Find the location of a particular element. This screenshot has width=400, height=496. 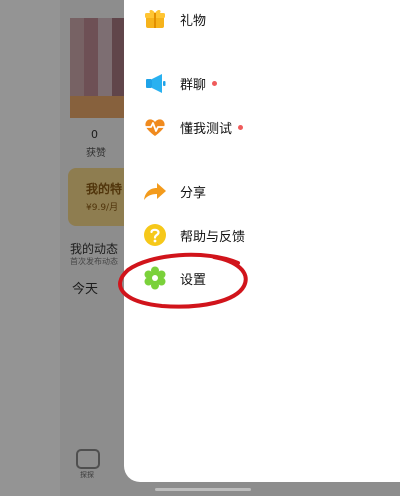

menu-item-know-me-test: 懂我测试 is located at coordinates (193, 127).